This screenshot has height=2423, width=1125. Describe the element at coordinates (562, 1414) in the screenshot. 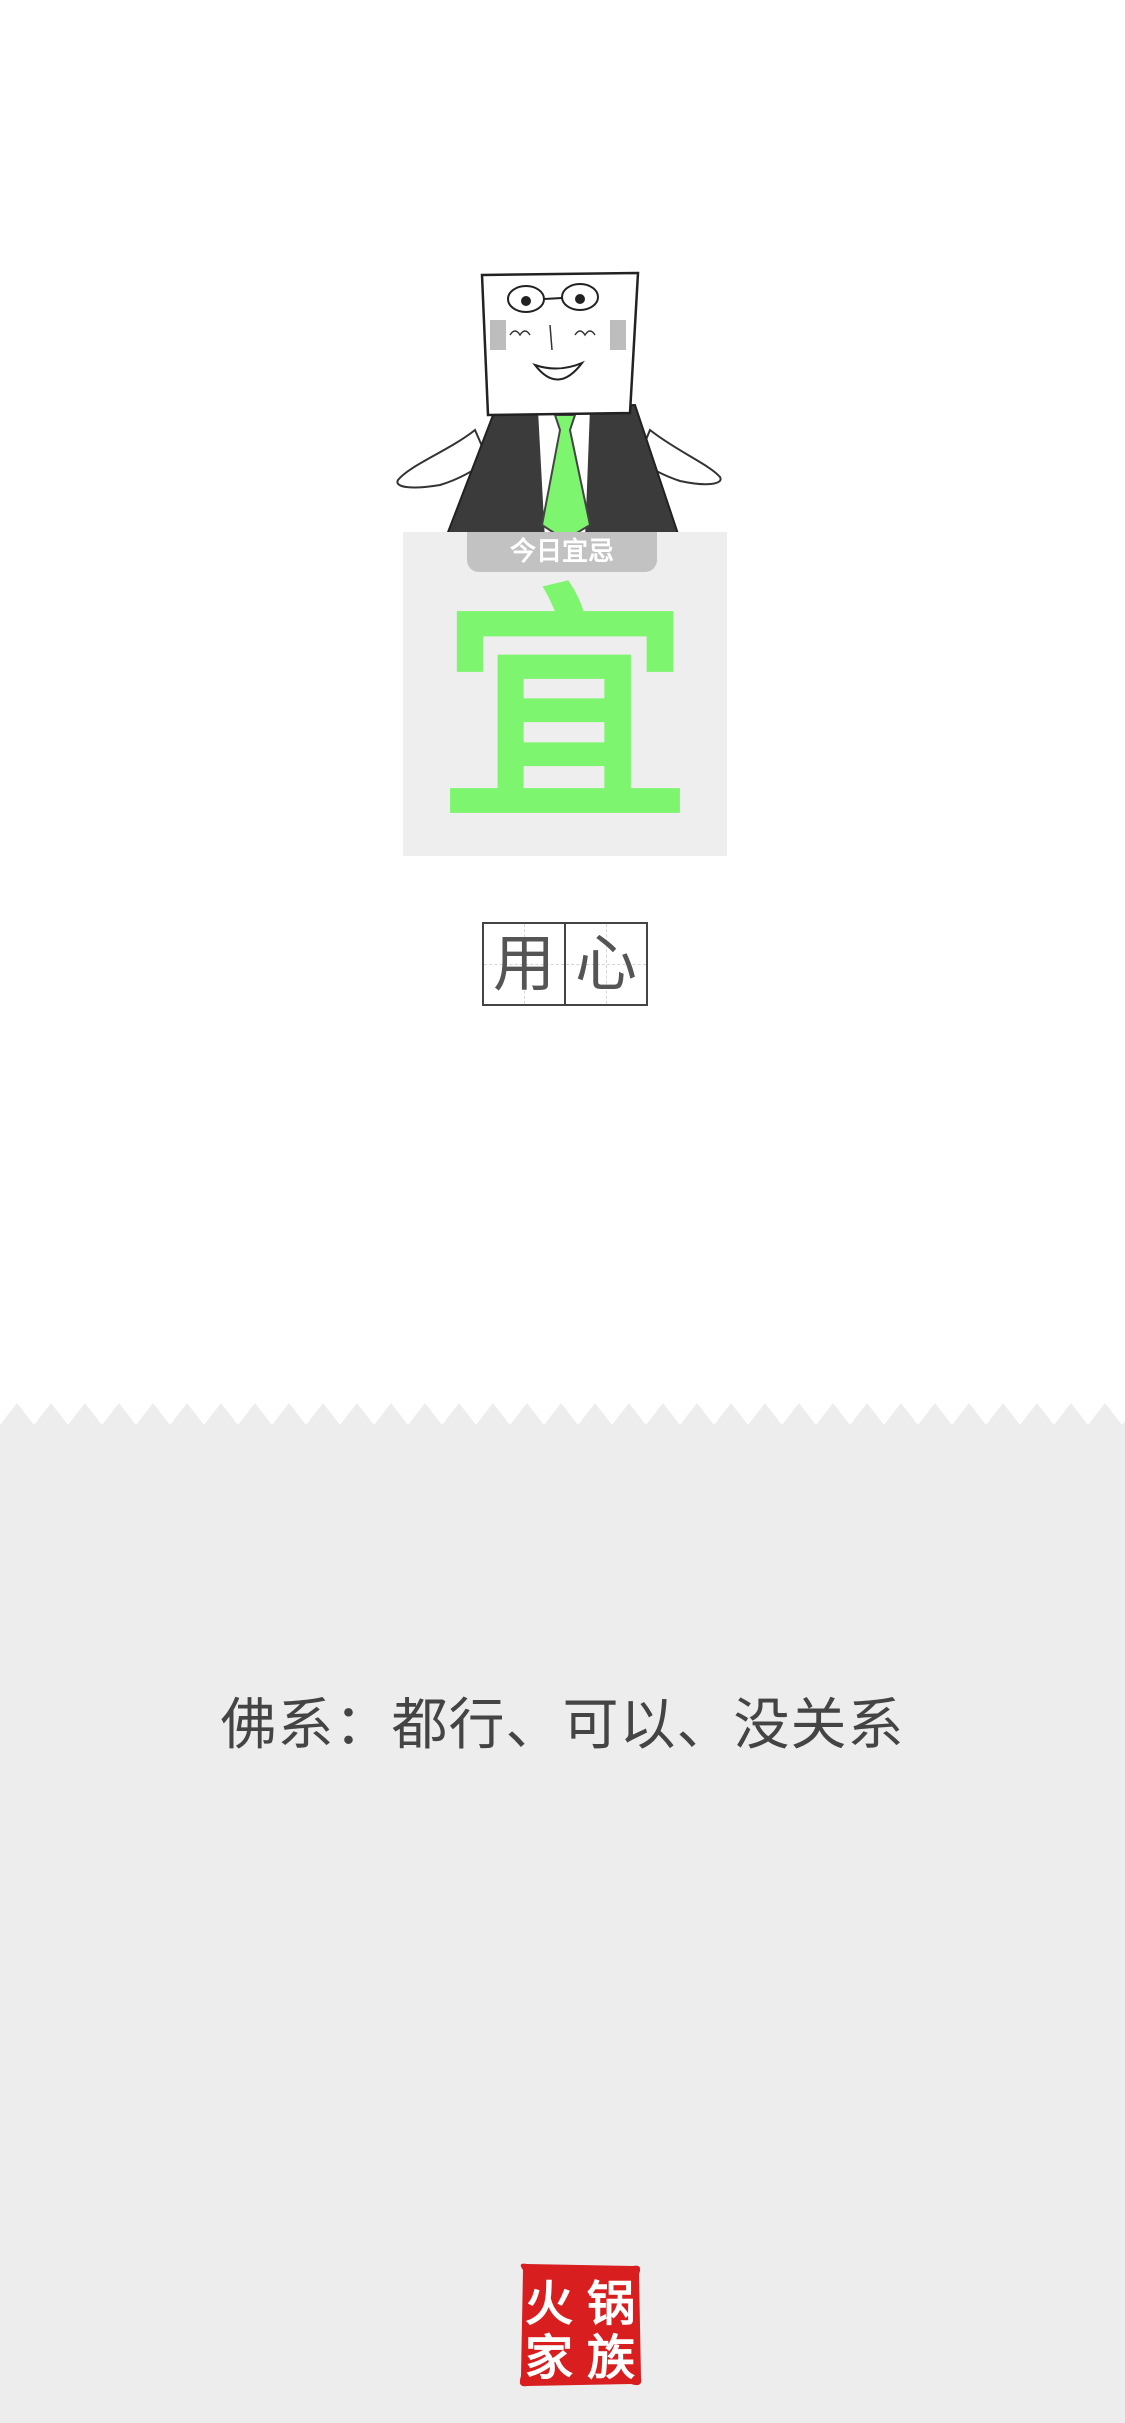

I see `zigzag-divider` at that location.